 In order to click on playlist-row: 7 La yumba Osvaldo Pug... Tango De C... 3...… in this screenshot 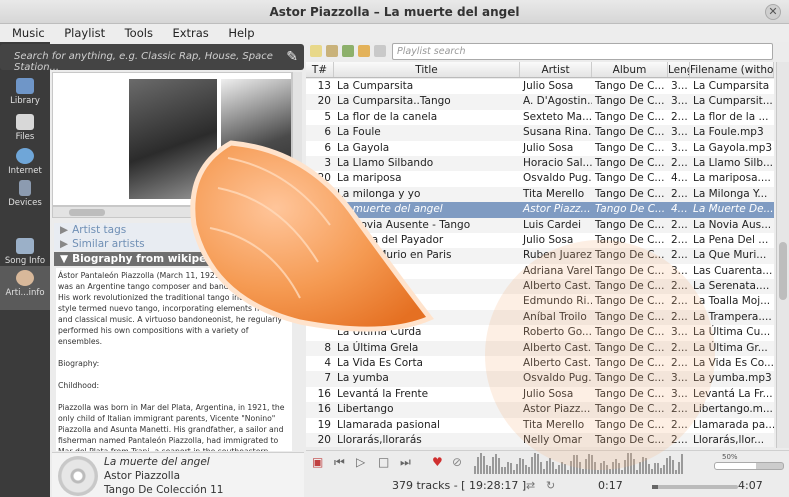, I will do `click(540, 379)`.